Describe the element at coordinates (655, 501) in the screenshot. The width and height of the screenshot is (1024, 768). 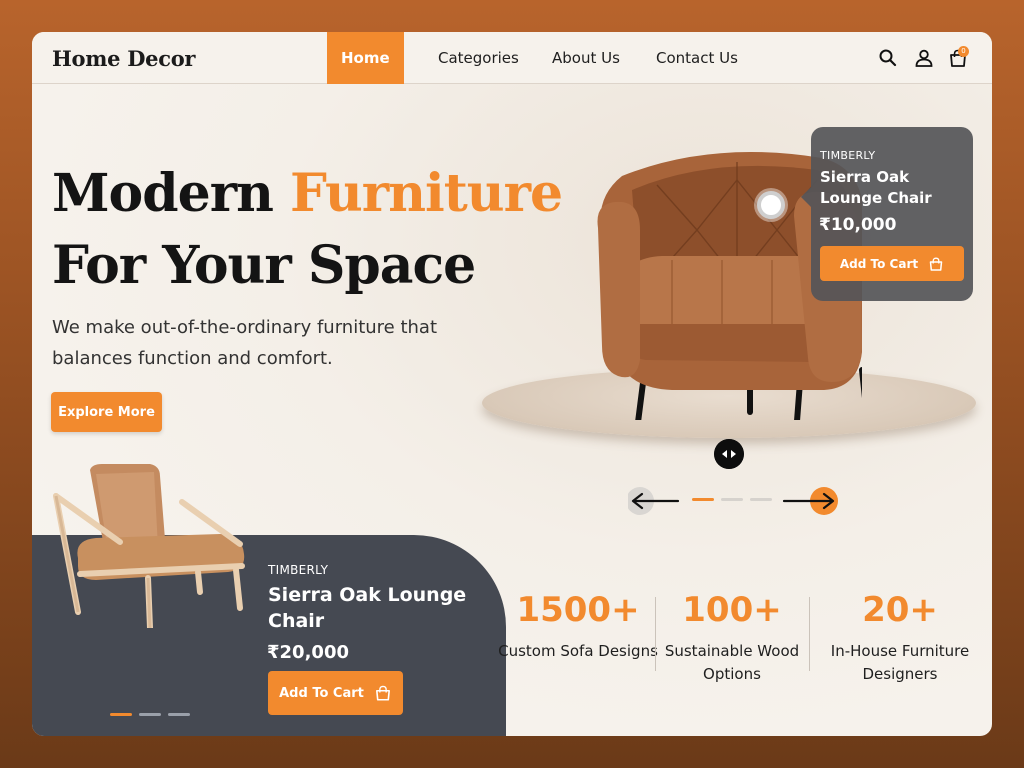
I see `arrow-left-icon` at that location.